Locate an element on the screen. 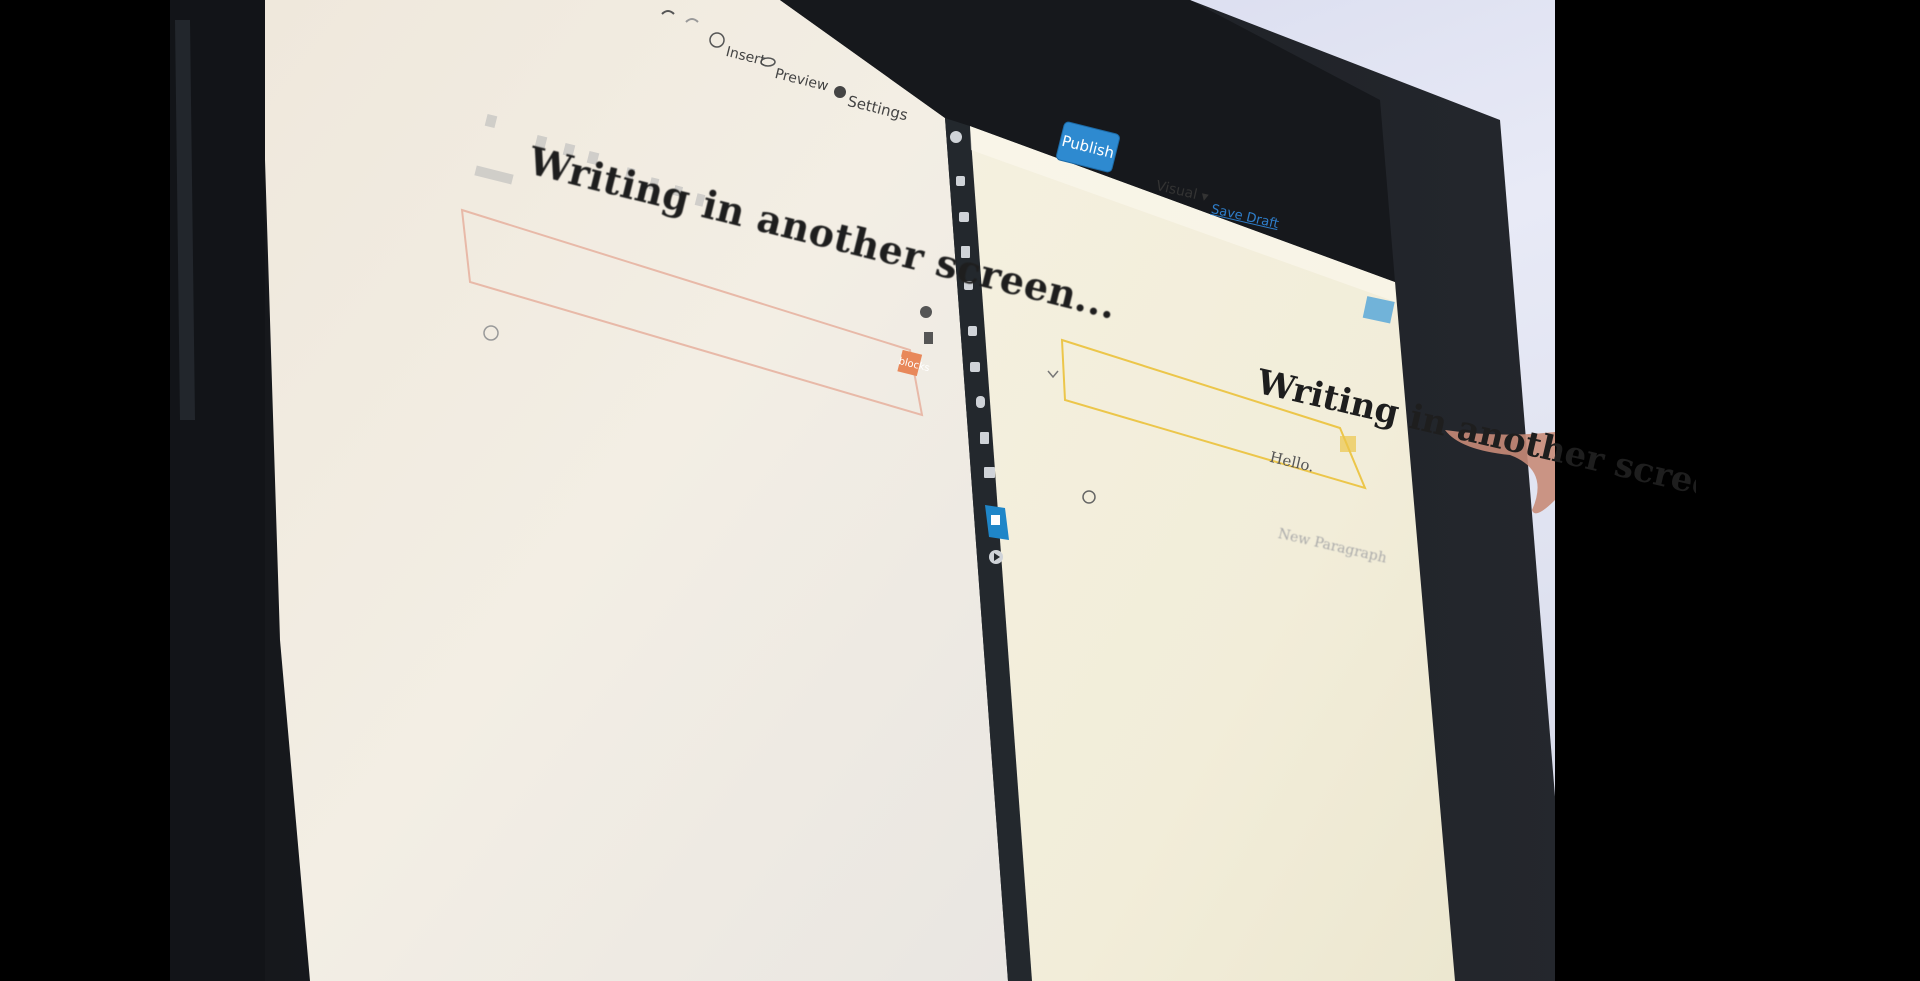 The width and height of the screenshot is (1920, 981). settings-gear-icon is located at coordinates (840, 92).